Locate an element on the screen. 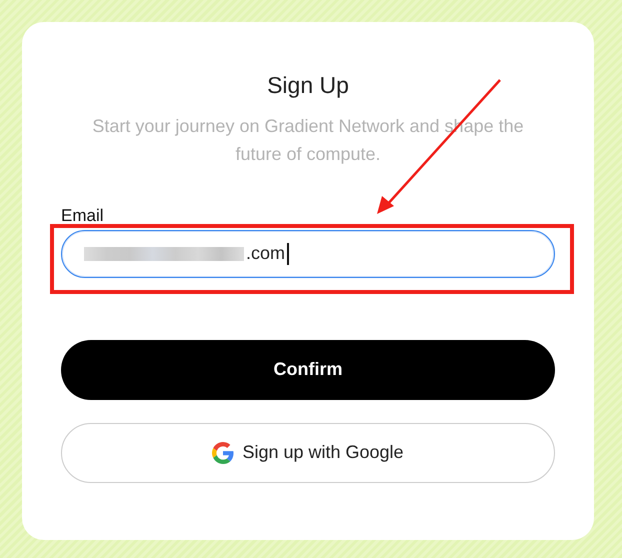 This screenshot has height=558, width=622. form-title: Sign Up is located at coordinates (308, 86).